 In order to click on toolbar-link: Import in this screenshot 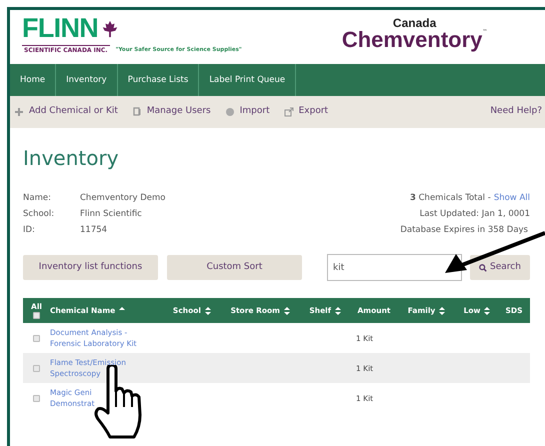, I will do `click(255, 112)`.